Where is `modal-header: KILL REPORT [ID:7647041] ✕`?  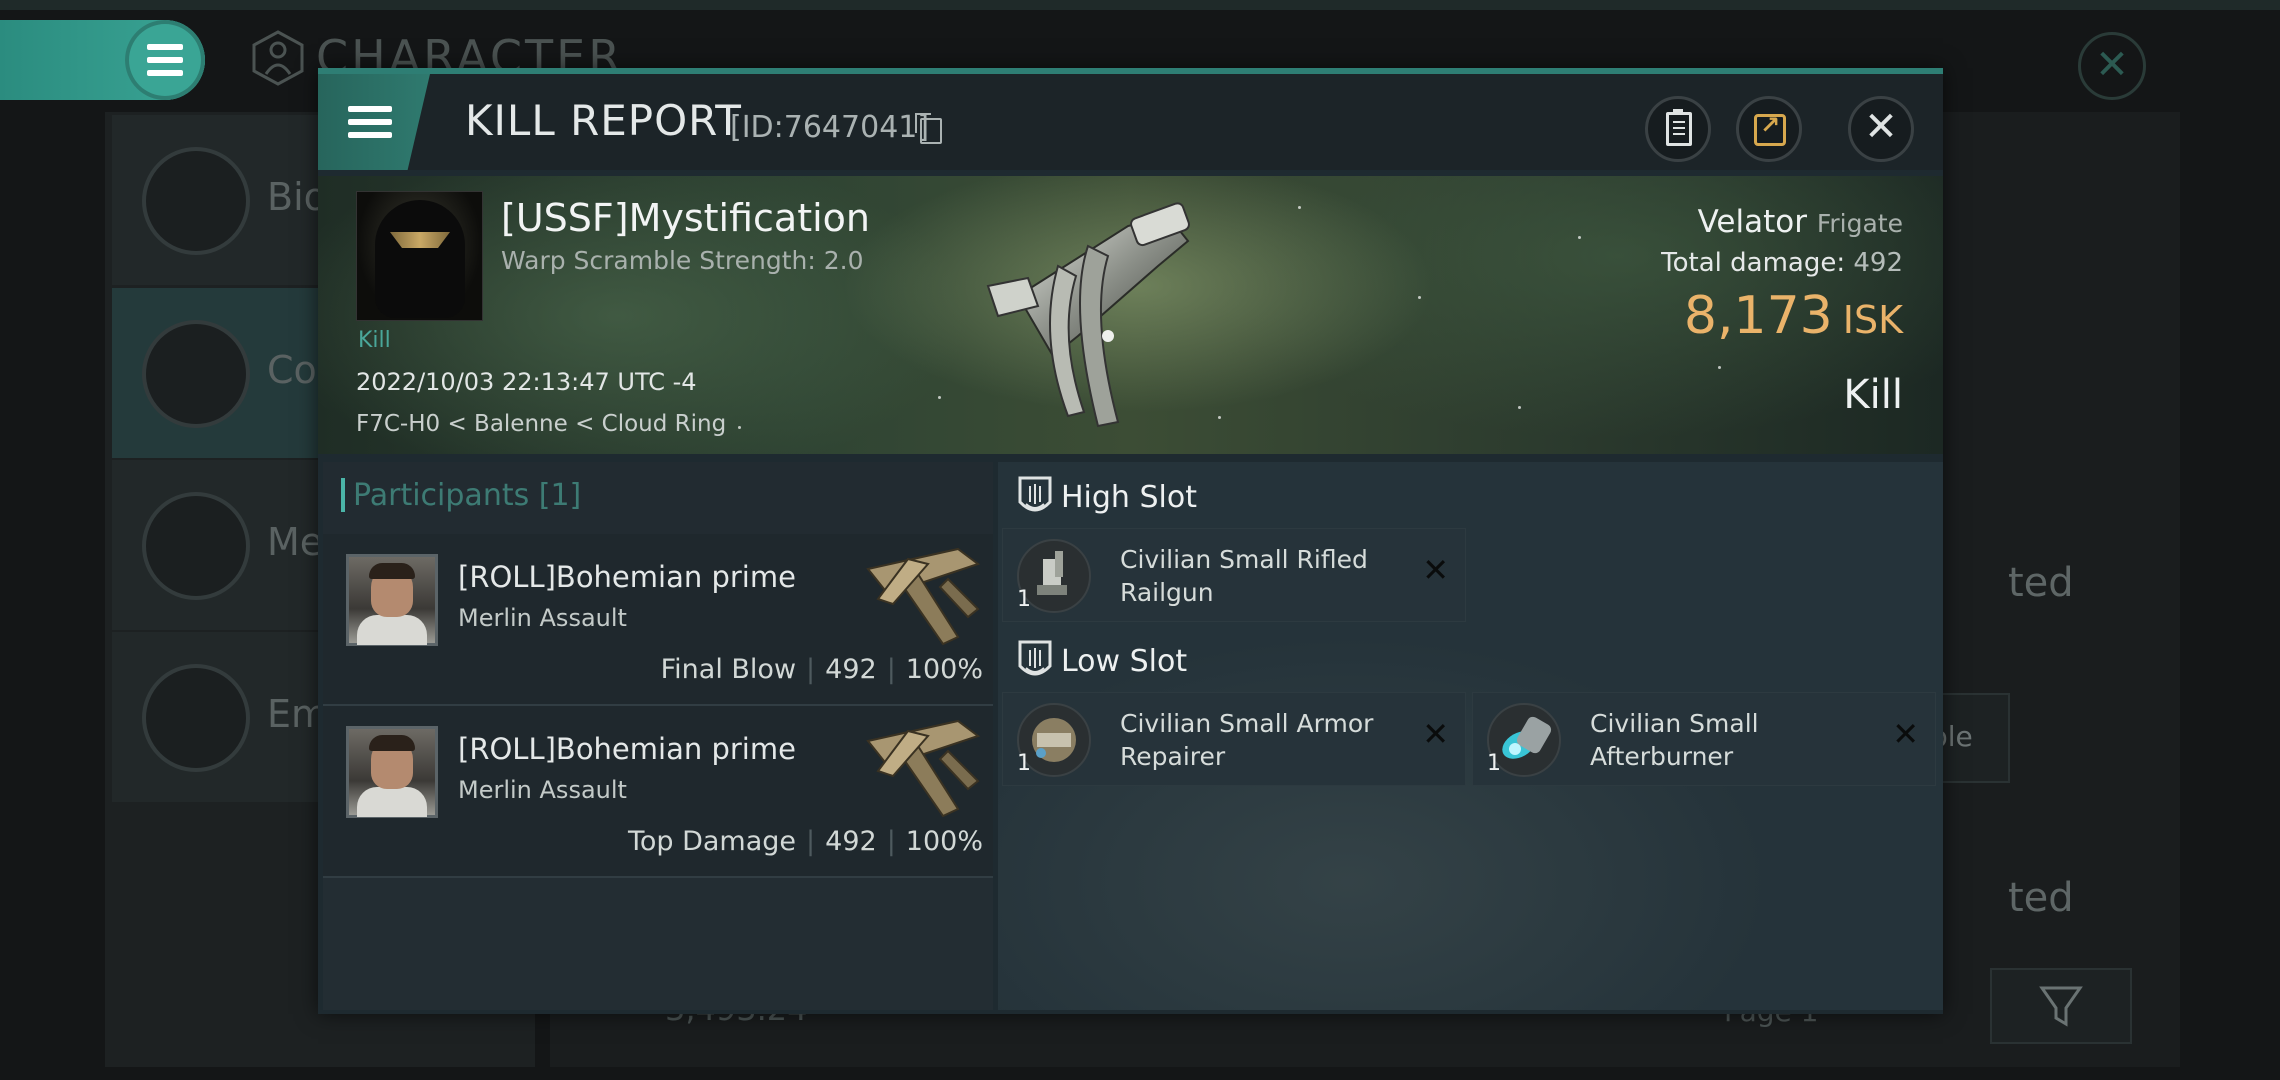 modal-header: KILL REPORT [ID:7647041] ✕ is located at coordinates (1130, 122).